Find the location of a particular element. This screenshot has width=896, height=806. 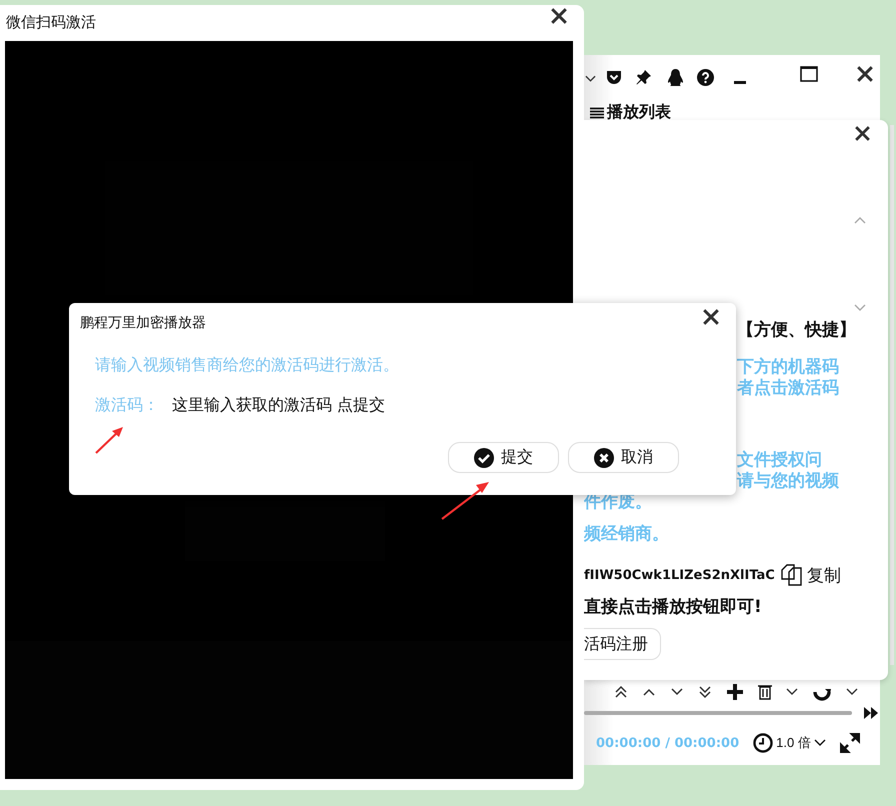

clock-icon is located at coordinates (763, 743).